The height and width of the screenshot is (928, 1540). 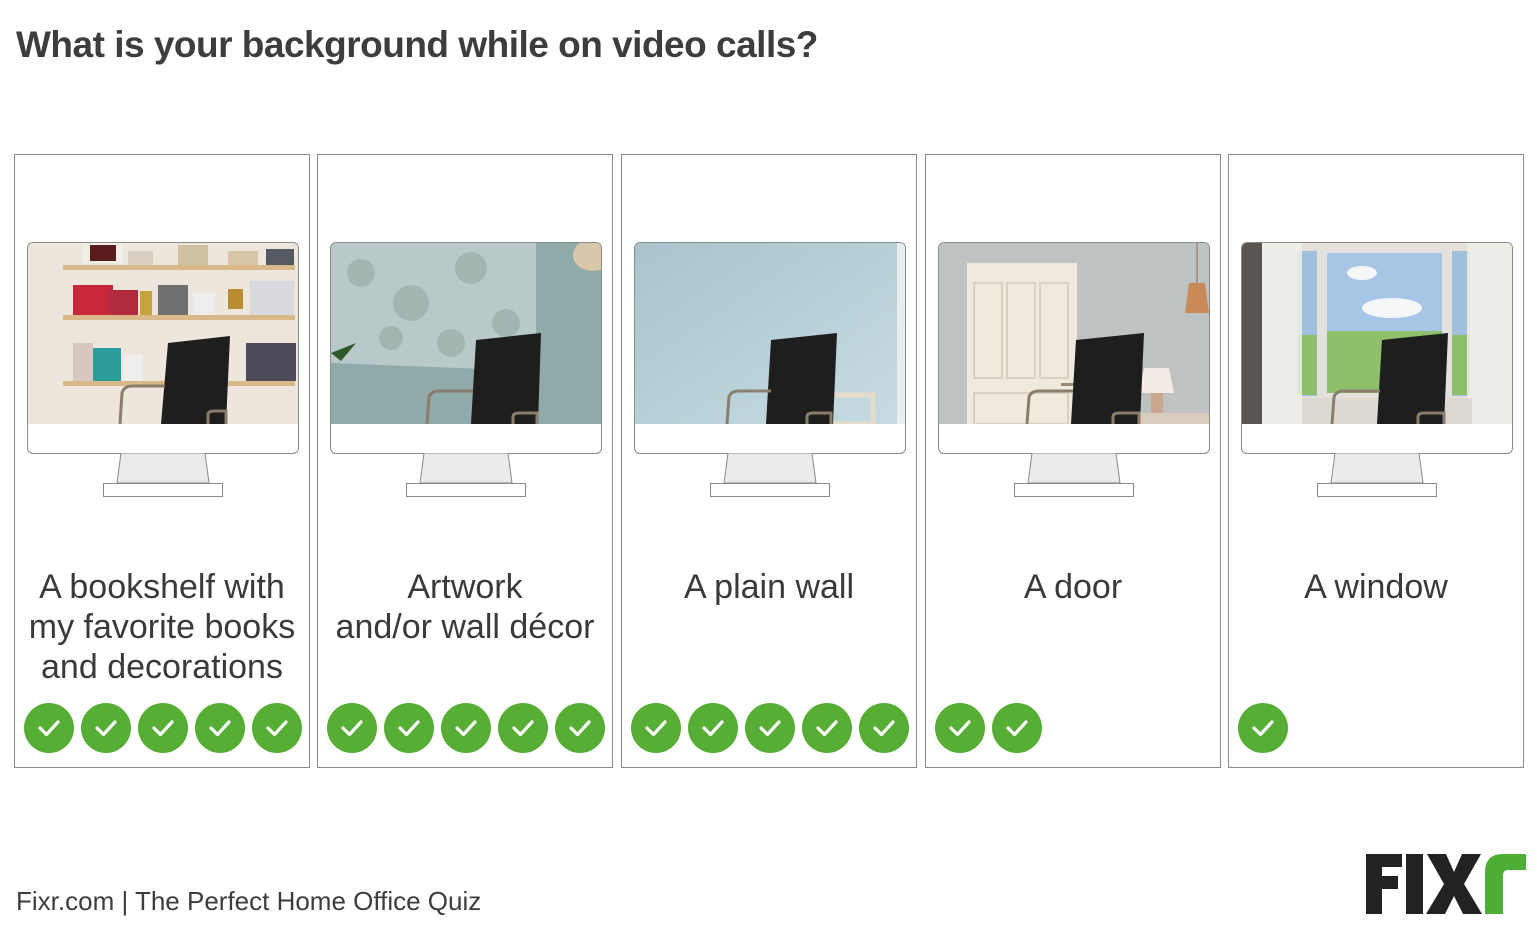 I want to click on label-line: my favorite books, so click(x=162, y=627).